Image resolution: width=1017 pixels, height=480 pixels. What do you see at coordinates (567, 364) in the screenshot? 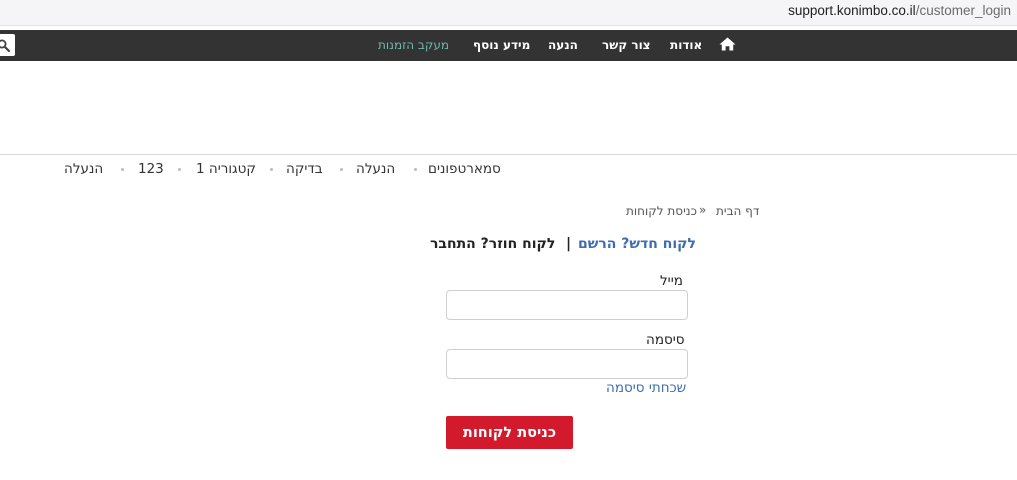
I see `password-field` at bounding box center [567, 364].